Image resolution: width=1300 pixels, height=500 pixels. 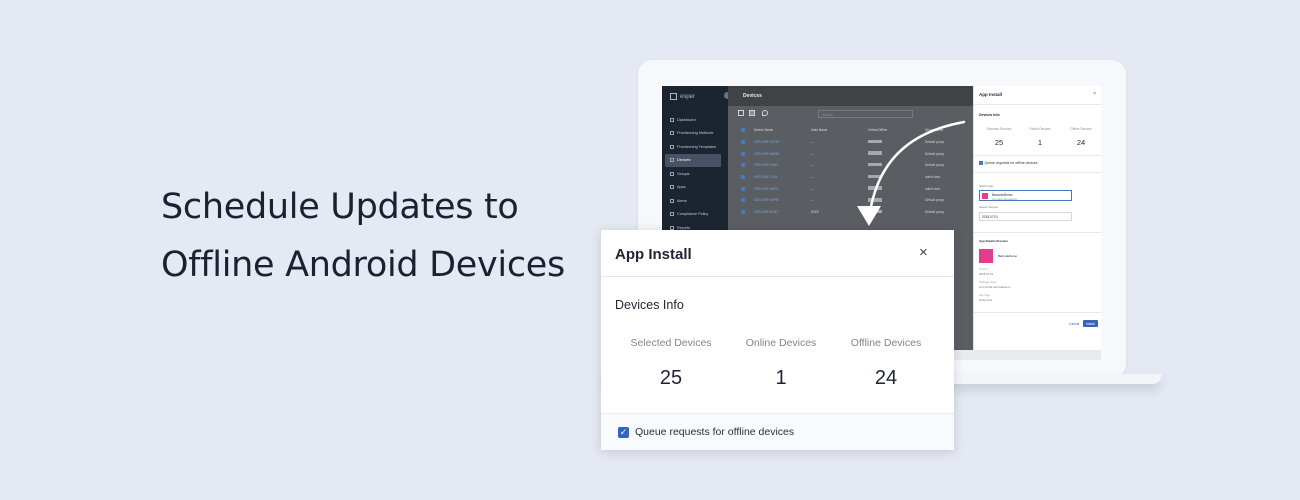 What do you see at coordinates (653, 254) in the screenshot?
I see `dialog-title: App Install` at bounding box center [653, 254].